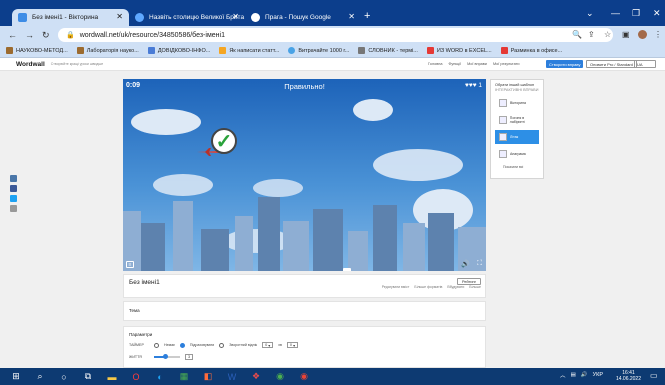 This screenshot has height=385, width=665. What do you see at coordinates (577, 34) in the screenshot?
I see `search-icon: 🔍` at bounding box center [577, 34].